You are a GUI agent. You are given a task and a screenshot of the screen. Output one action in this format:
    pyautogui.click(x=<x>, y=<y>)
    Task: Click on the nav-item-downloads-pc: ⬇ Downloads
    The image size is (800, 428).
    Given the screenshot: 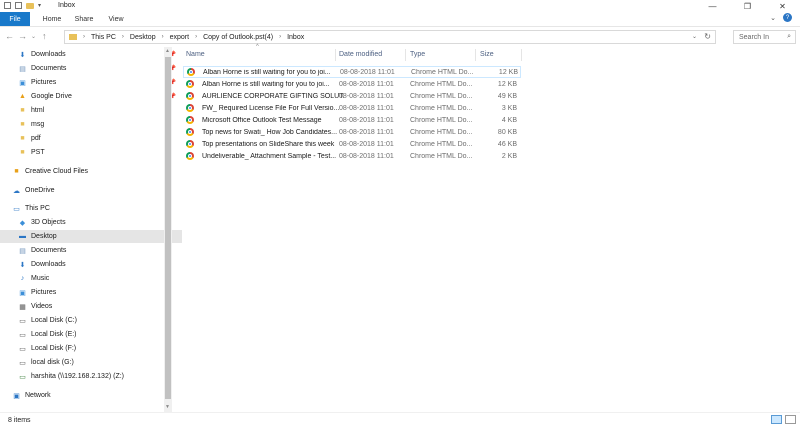 What is the action you would take?
    pyautogui.click(x=91, y=264)
    